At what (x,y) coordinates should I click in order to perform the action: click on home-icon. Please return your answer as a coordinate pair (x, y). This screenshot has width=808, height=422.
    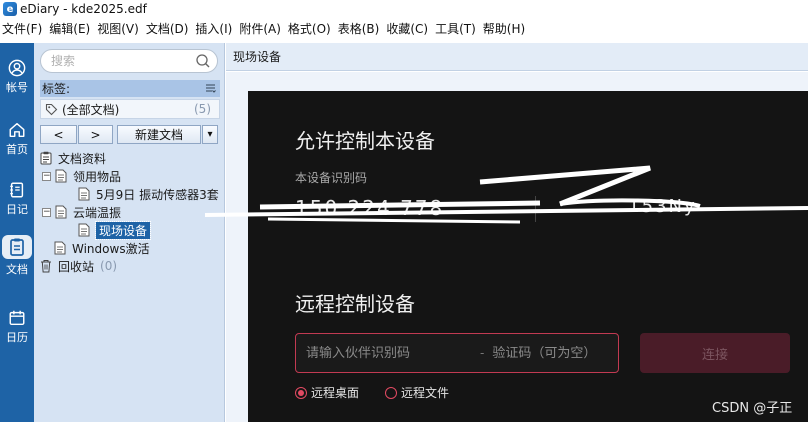
    Looking at the image, I should click on (17, 130).